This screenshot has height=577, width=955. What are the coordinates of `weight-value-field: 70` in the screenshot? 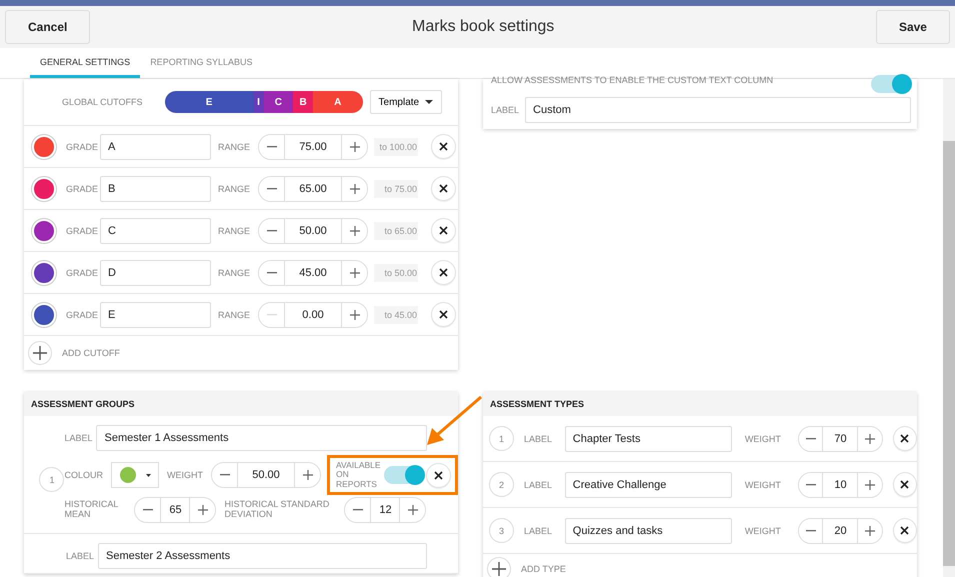 It's located at (840, 438).